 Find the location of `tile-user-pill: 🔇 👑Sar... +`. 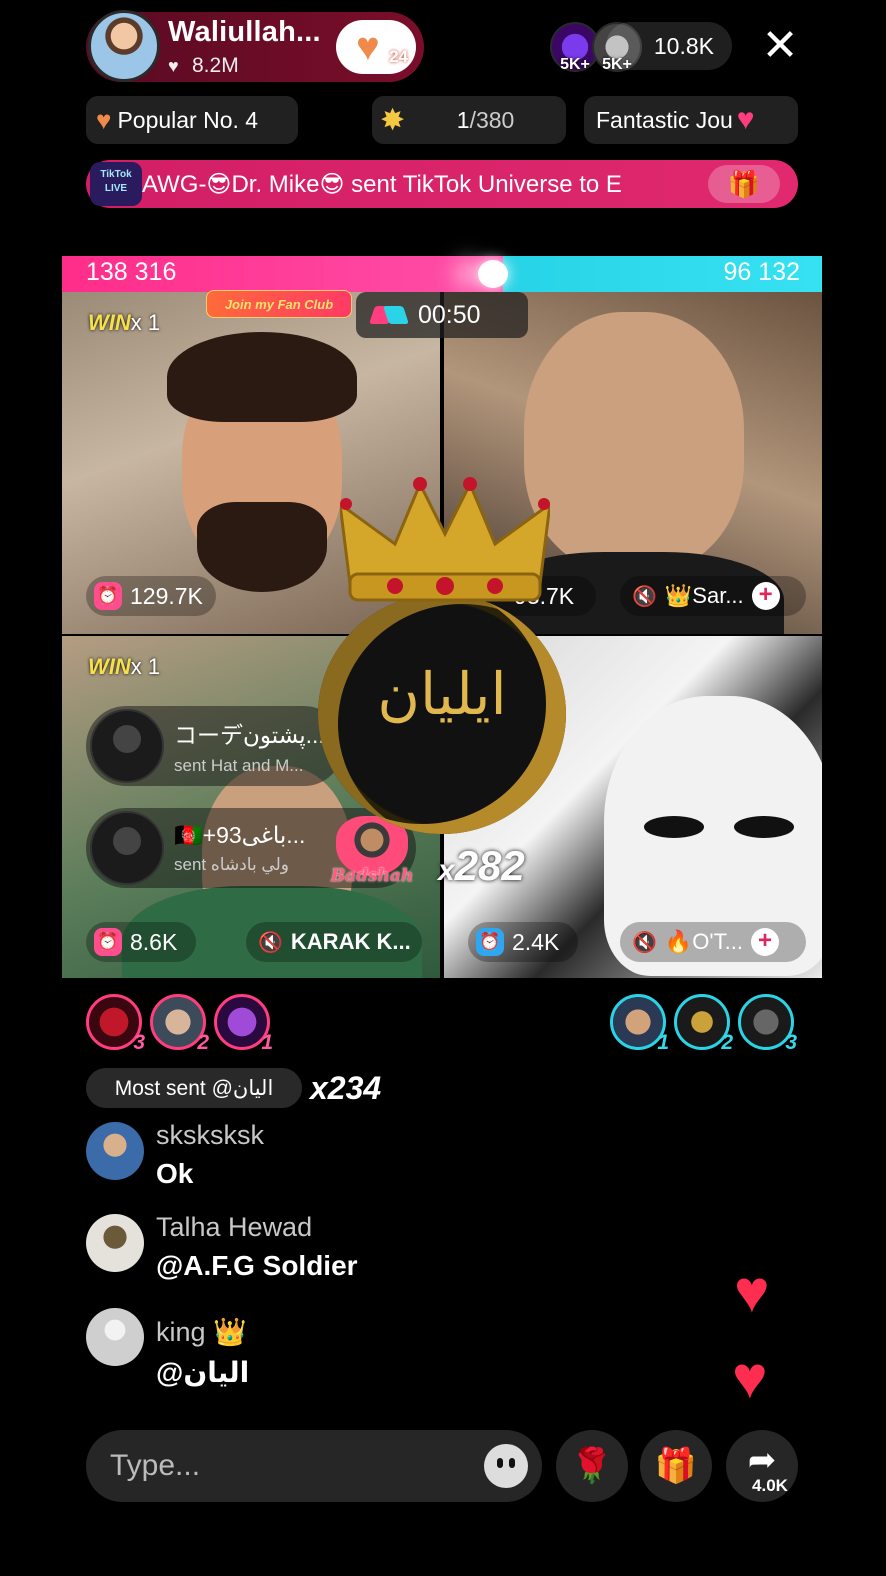

tile-user-pill: 🔇 👑Sar... + is located at coordinates (713, 596).